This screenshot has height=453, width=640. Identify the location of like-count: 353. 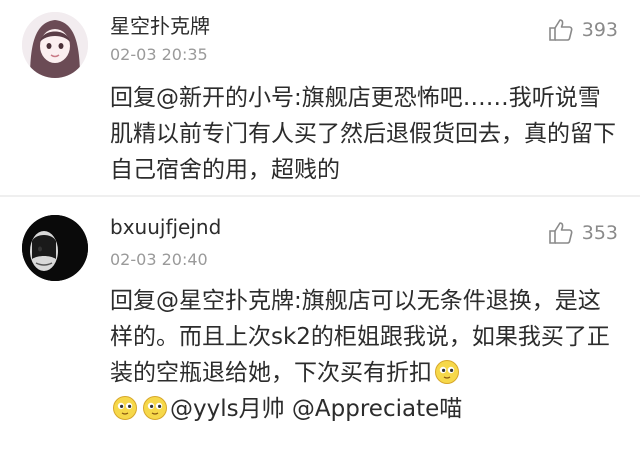
(599, 233).